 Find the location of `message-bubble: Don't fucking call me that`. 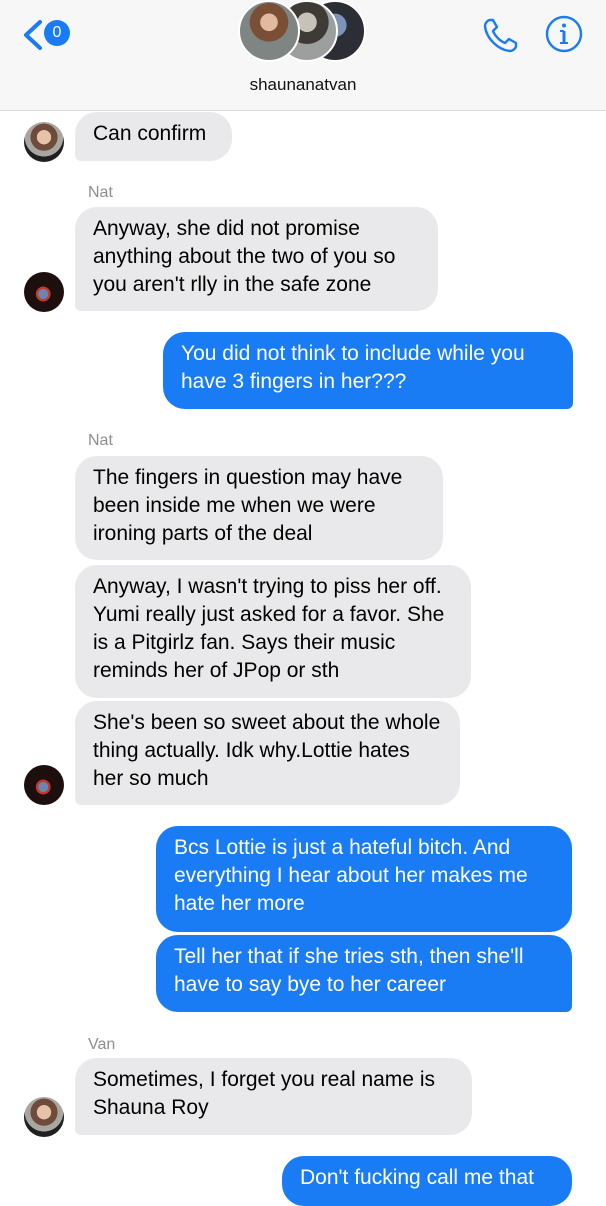

message-bubble: Don't fucking call me that is located at coordinates (427, 1181).